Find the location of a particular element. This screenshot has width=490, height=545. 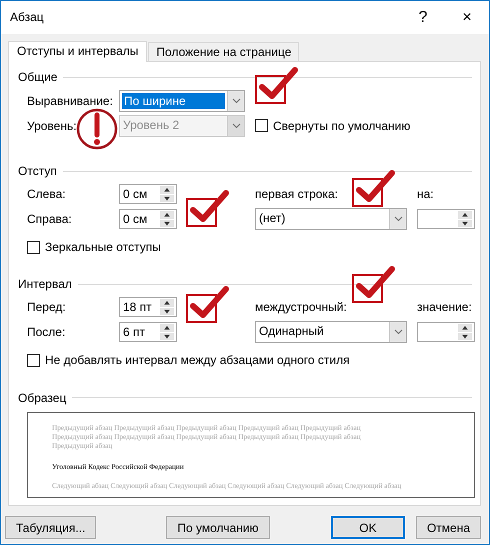

section-title: Образец is located at coordinates (42, 397).